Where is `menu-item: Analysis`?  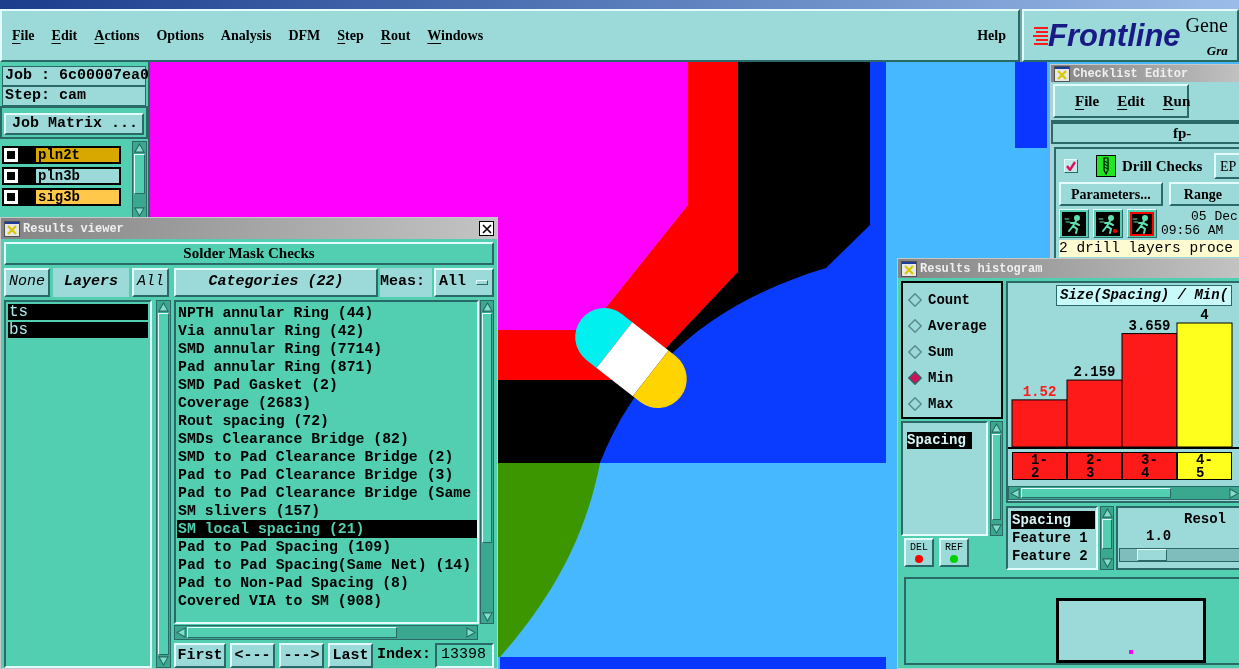
menu-item: Analysis is located at coordinates (246, 35).